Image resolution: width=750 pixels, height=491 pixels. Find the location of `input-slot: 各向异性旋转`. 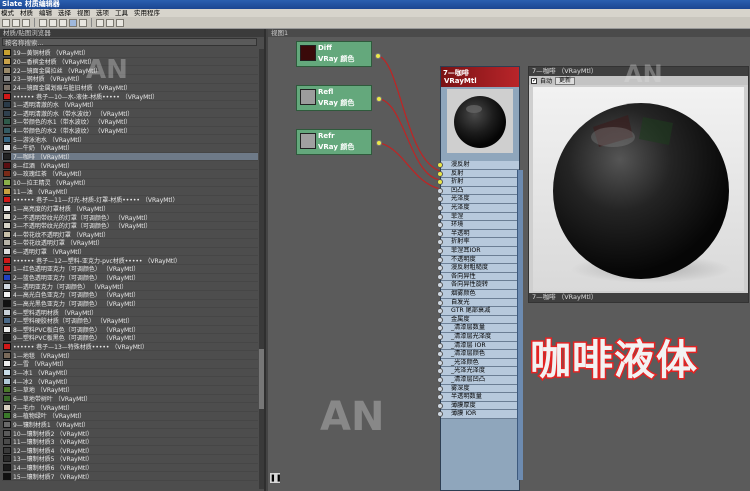

input-slot: 各向异性旋转 is located at coordinates (478, 285).